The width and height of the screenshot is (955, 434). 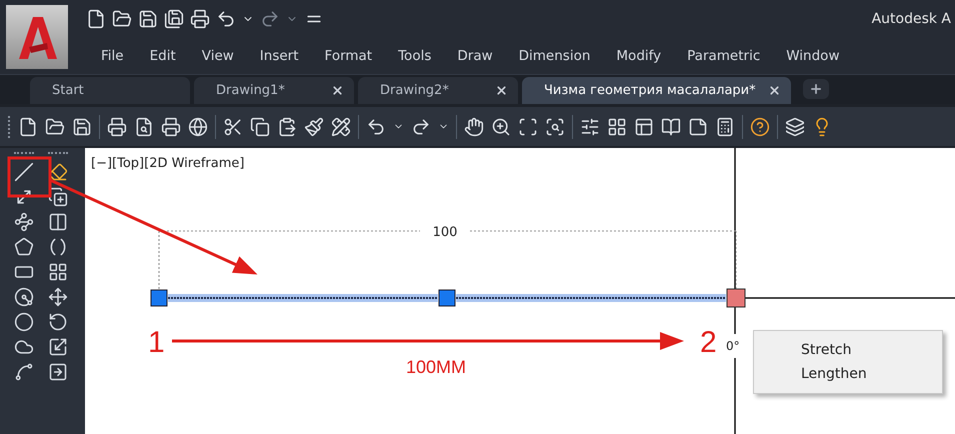 What do you see at coordinates (656, 90) in the screenshot?
I see `document-tab: Чизма геометрия масалалари*` at bounding box center [656, 90].